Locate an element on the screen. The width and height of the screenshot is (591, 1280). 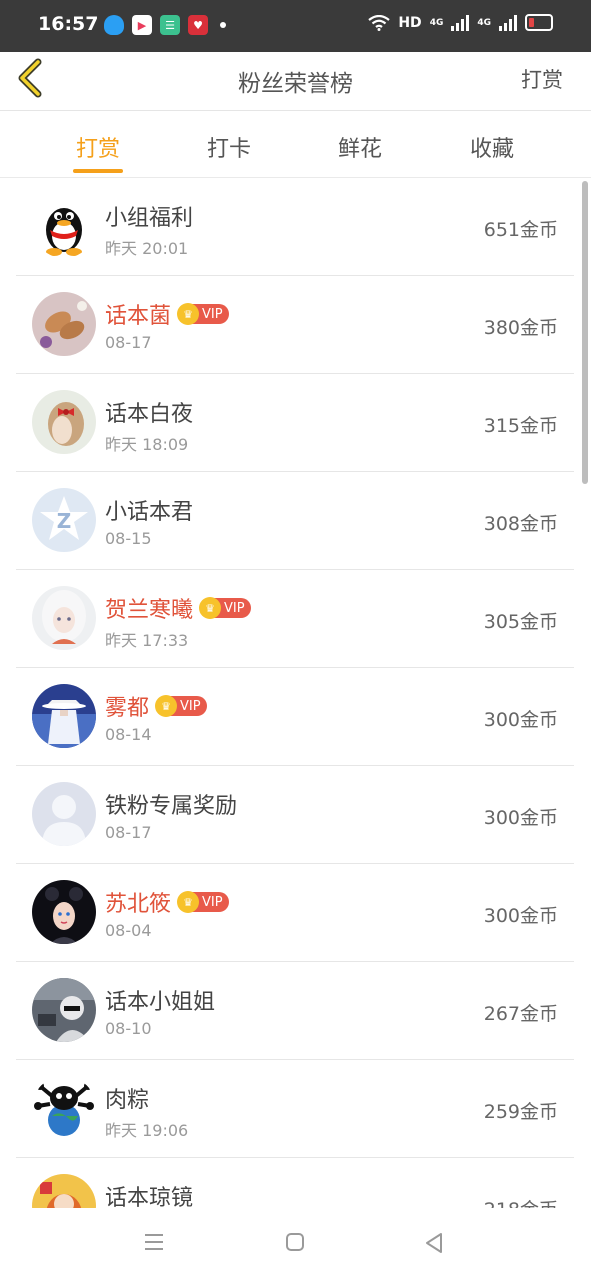
user-name: 话本菌 ♛ VIP is located at coordinates (167, 314).